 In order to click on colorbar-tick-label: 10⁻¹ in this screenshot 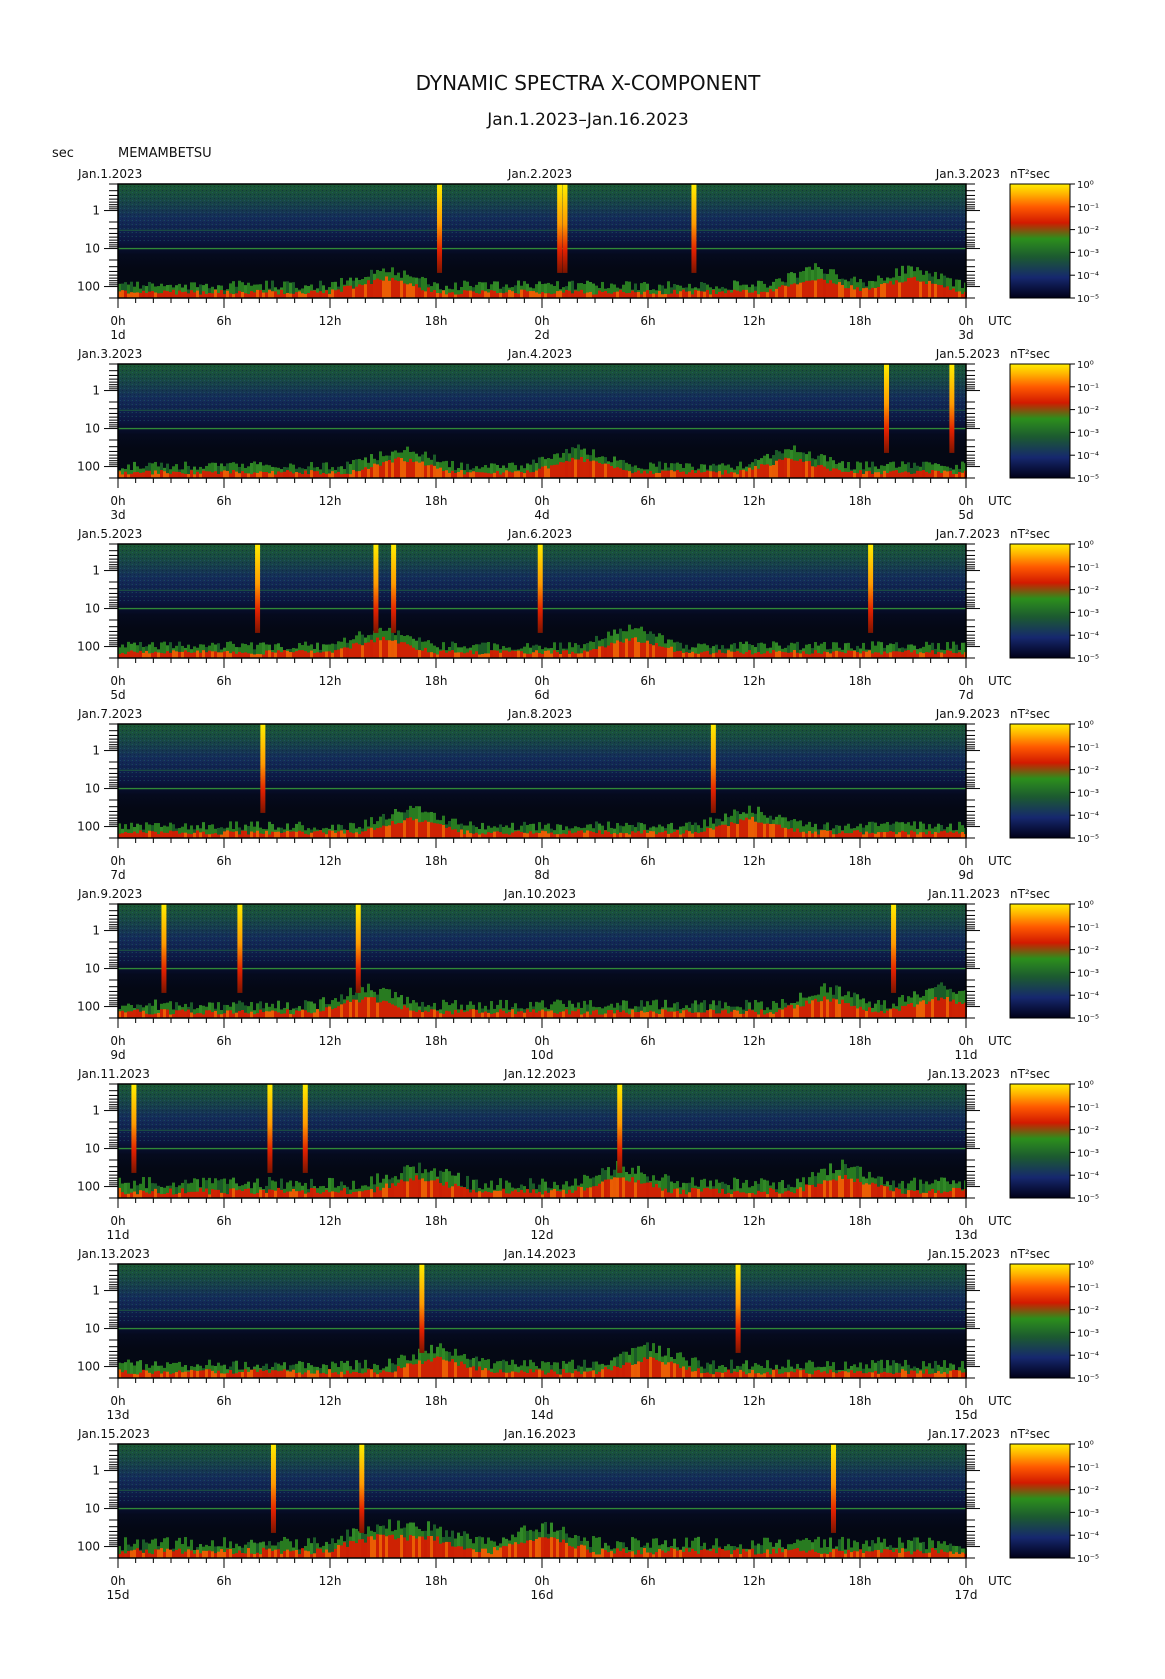, I will do `click(1088, 1108)`.